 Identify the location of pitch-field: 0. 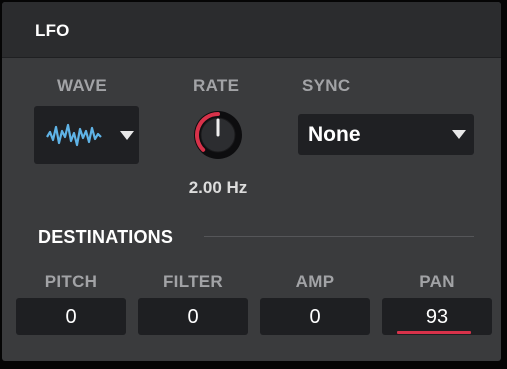
(71, 316).